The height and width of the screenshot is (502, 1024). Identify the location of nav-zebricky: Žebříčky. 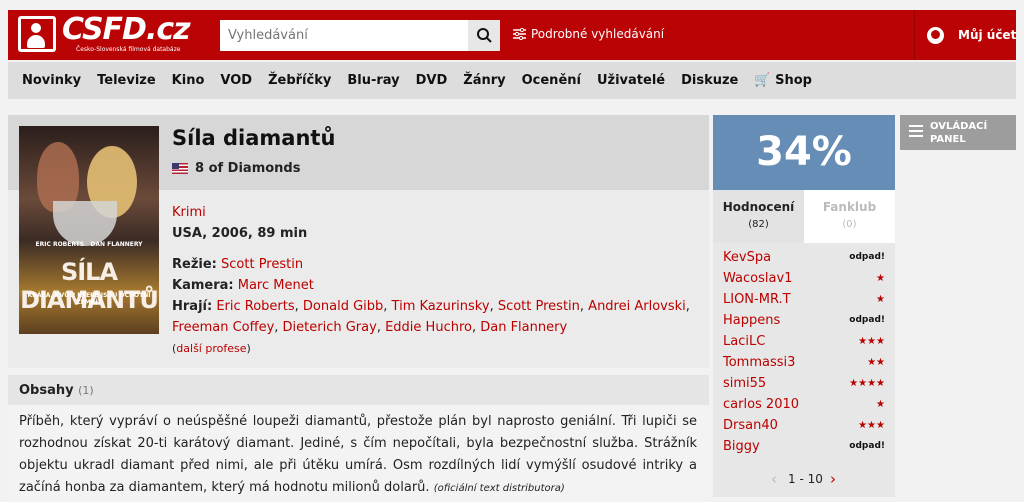
(299, 80).